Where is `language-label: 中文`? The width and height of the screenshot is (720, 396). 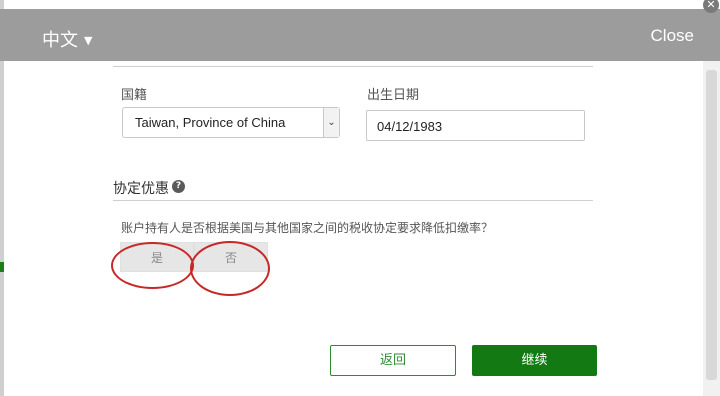
language-label: 中文 is located at coordinates (60, 40).